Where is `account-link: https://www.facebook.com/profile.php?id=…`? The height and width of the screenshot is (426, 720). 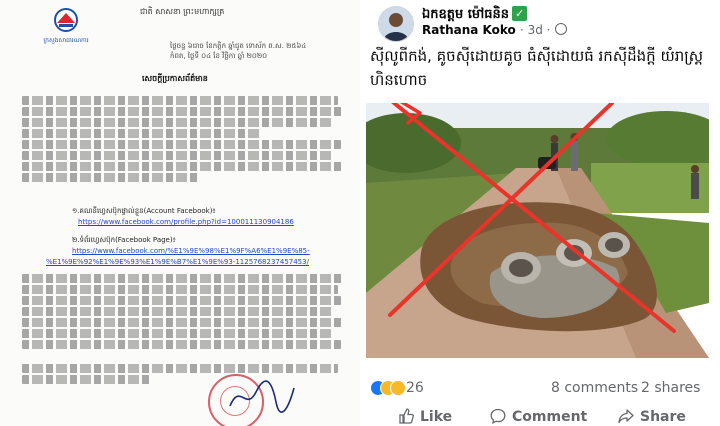 account-link: https://www.facebook.com/profile.php?id=… is located at coordinates (186, 222).